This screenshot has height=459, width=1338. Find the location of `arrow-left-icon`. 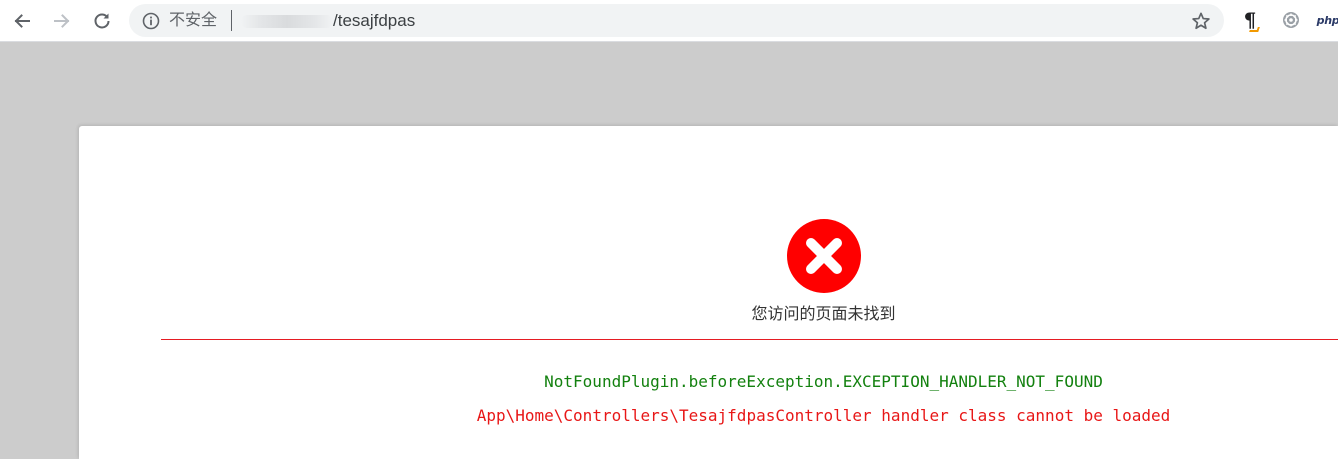

arrow-left-icon is located at coordinates (22, 21).